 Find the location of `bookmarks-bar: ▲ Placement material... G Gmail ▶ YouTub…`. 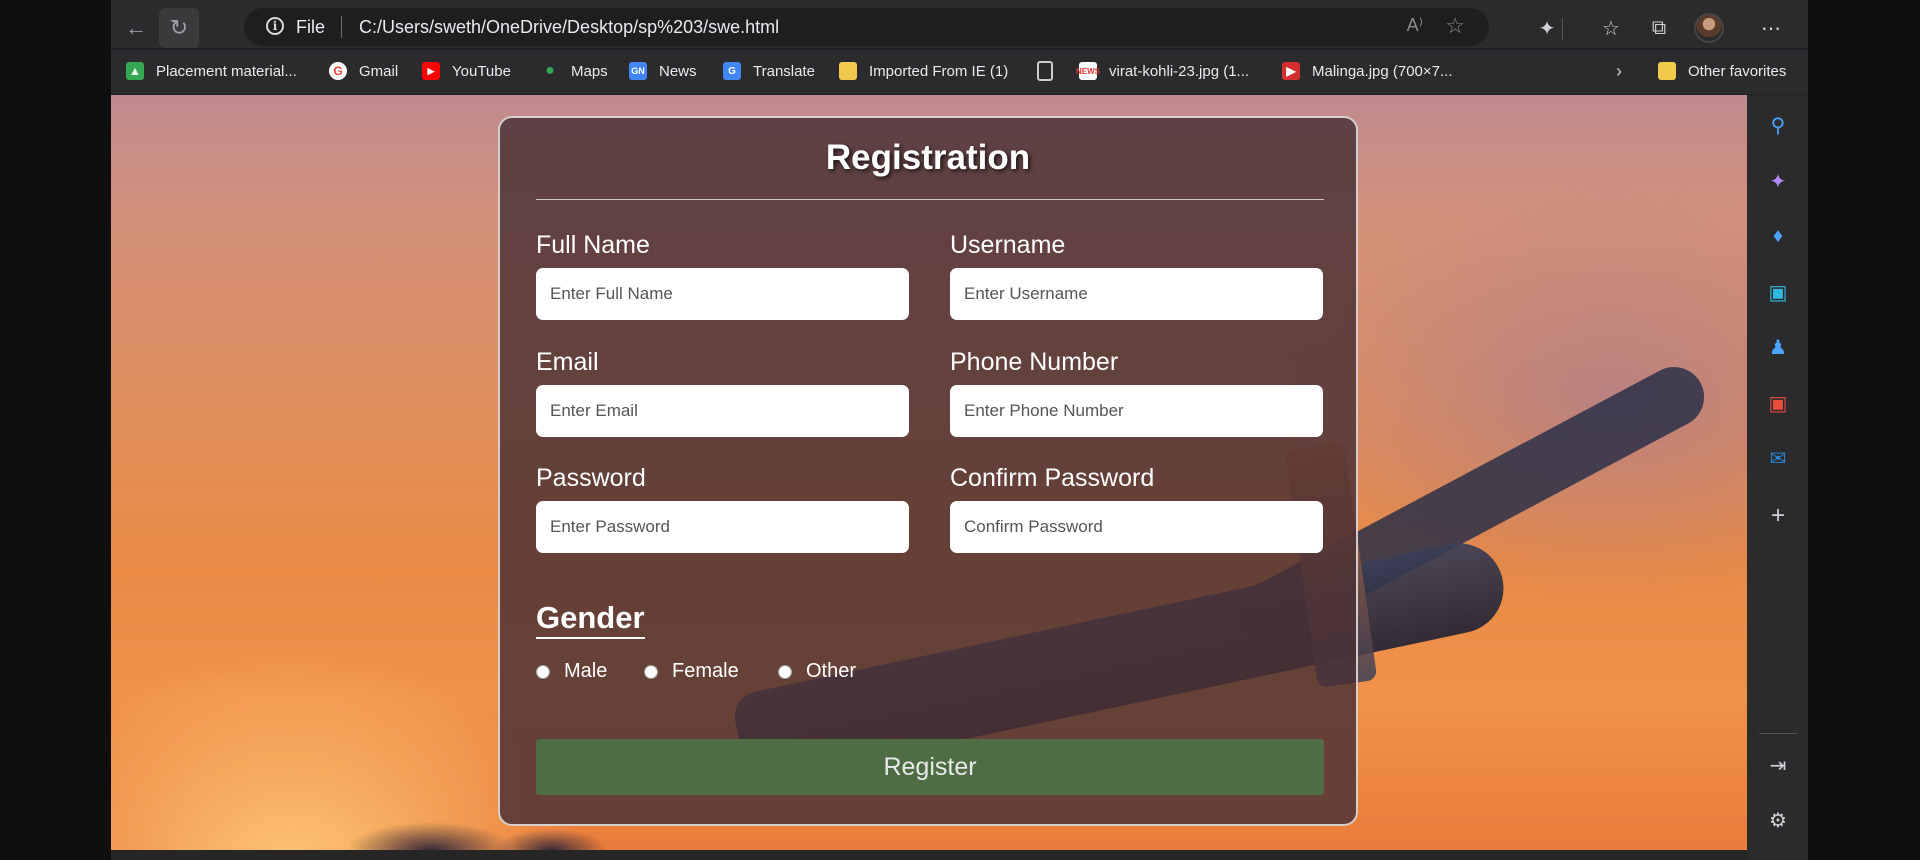

bookmarks-bar: ▲ Placement material... G Gmail ▶ YouTub… is located at coordinates (959, 72).